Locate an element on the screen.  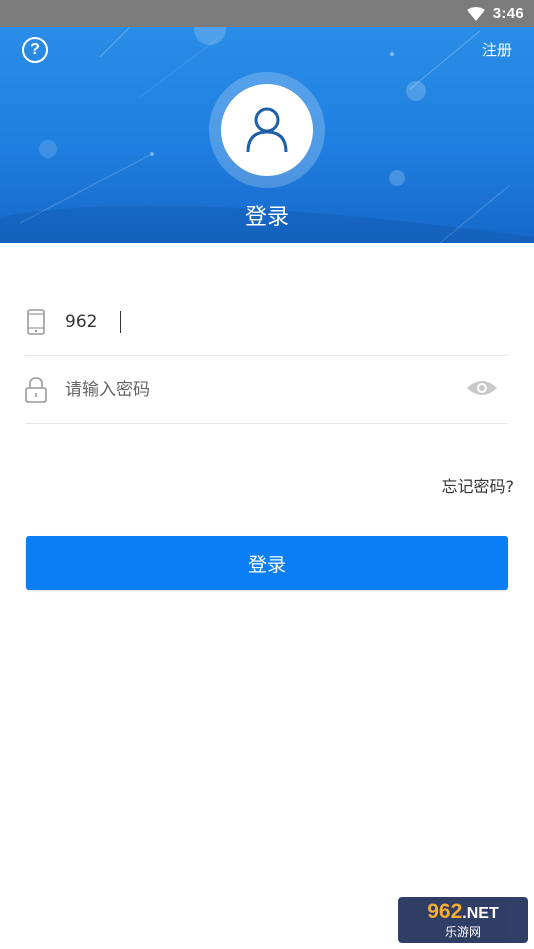
avatar is located at coordinates (267, 130).